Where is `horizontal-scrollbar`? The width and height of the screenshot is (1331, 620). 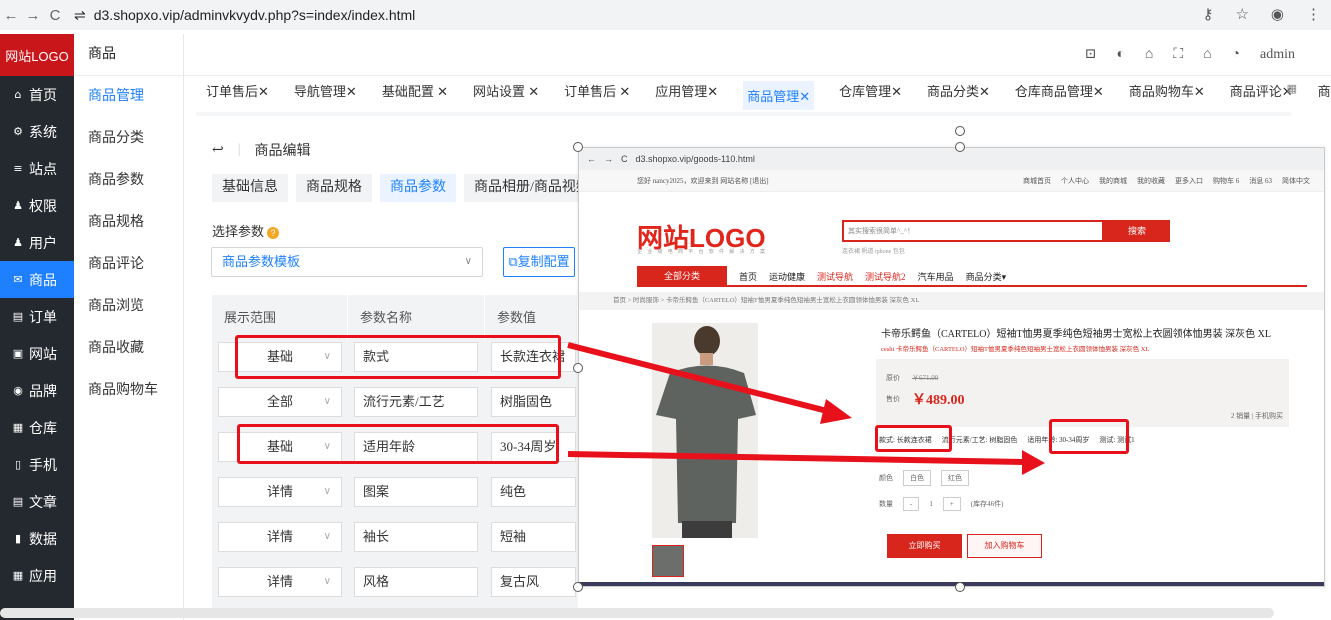 horizontal-scrollbar is located at coordinates (637, 613).